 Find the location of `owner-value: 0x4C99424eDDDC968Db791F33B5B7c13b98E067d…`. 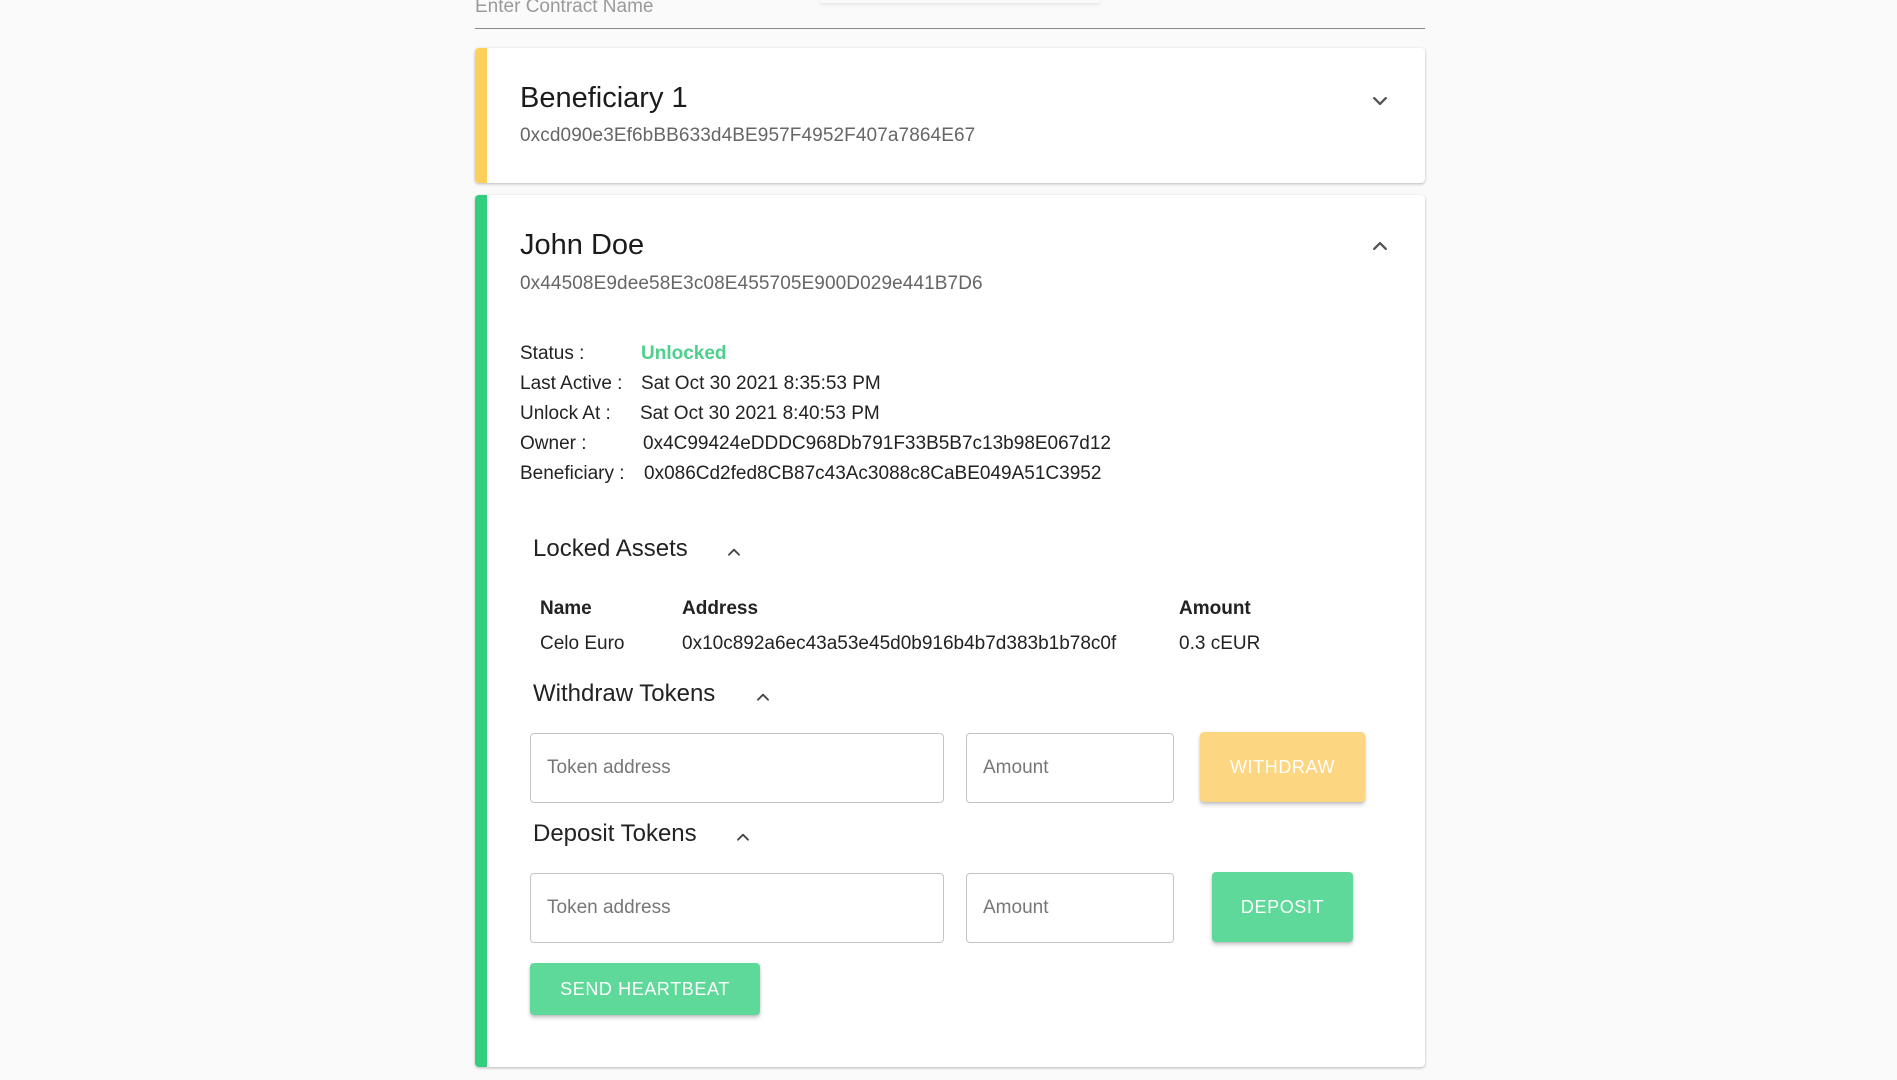

owner-value: 0x4C99424eDDDC968Db791F33B5B7c13b98E067d… is located at coordinates (877, 443).